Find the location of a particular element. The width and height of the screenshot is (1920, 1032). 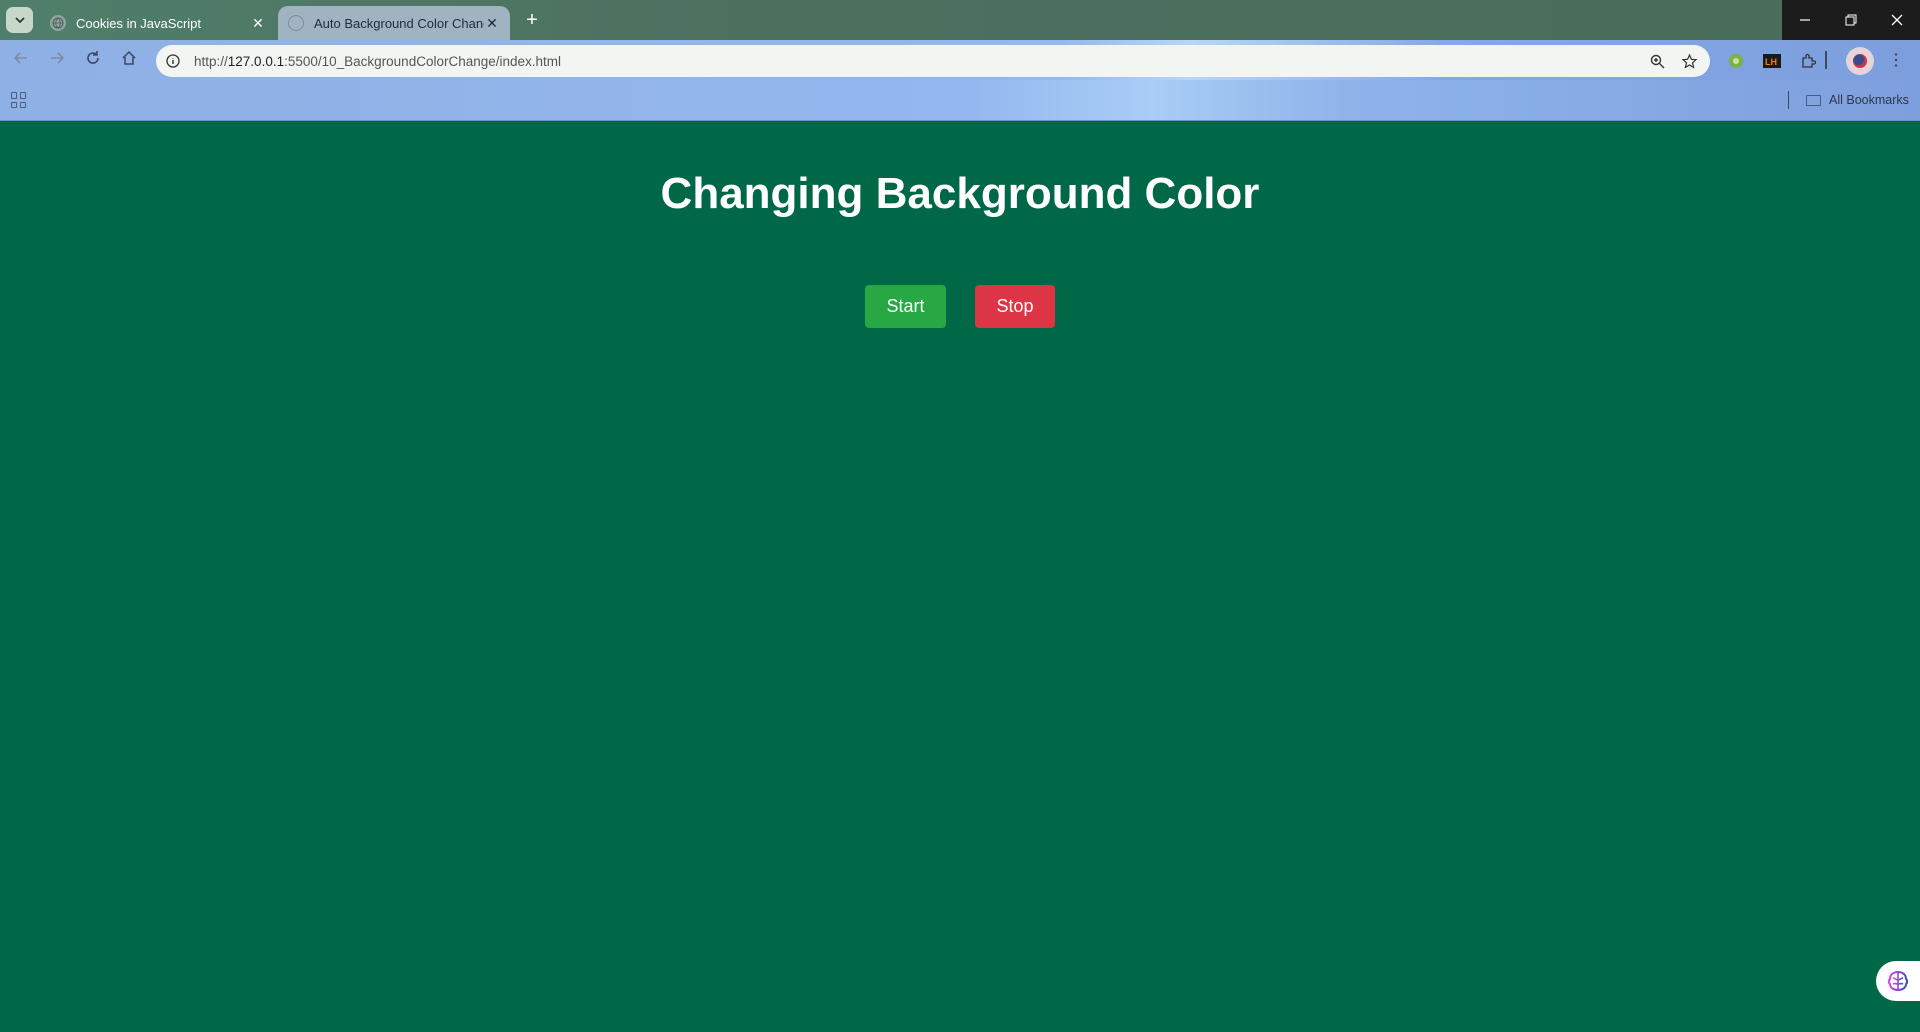

window-controls is located at coordinates (1851, 20).